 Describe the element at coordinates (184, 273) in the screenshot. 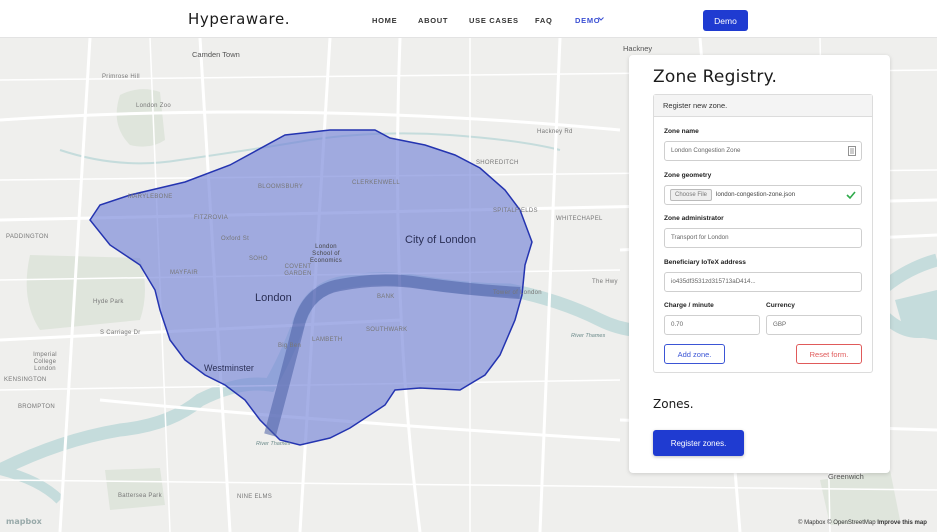

I see `map-label-mayfair: MAYFAIR` at that location.